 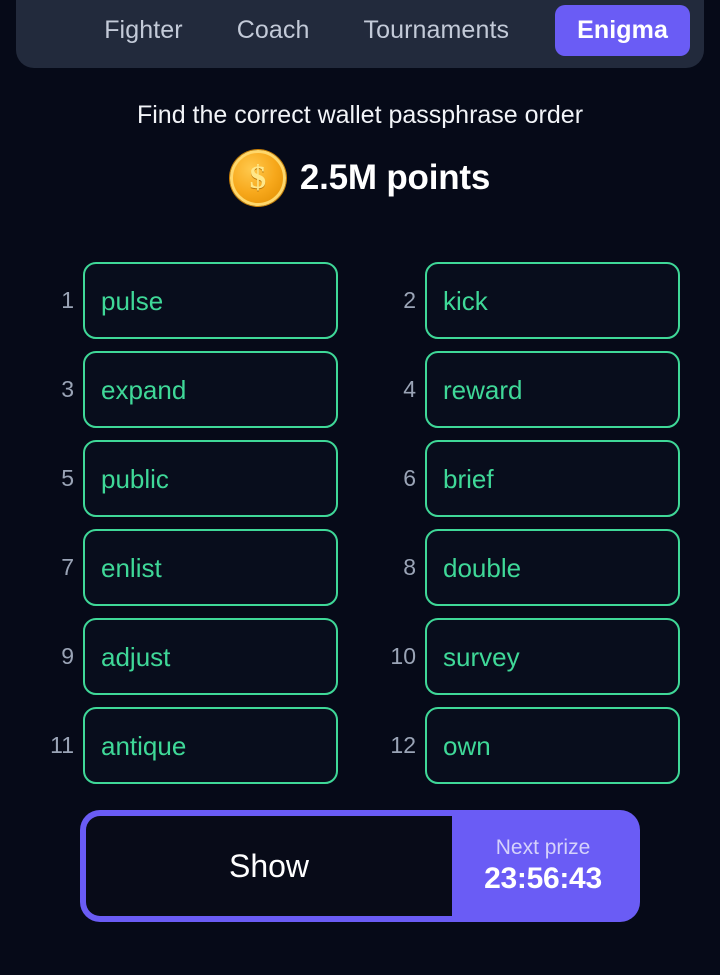 What do you see at coordinates (552, 656) in the screenshot?
I see `word-tile-10: survey` at bounding box center [552, 656].